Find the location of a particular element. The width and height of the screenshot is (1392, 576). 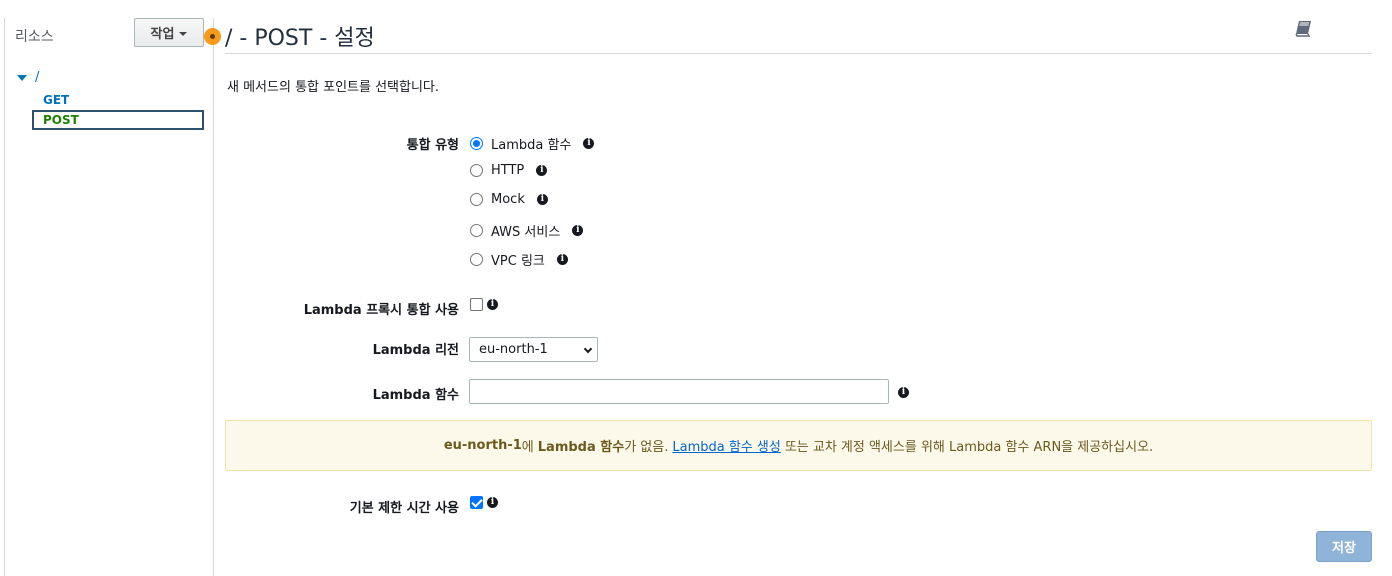

radio-label: Mock is located at coordinates (508, 199).